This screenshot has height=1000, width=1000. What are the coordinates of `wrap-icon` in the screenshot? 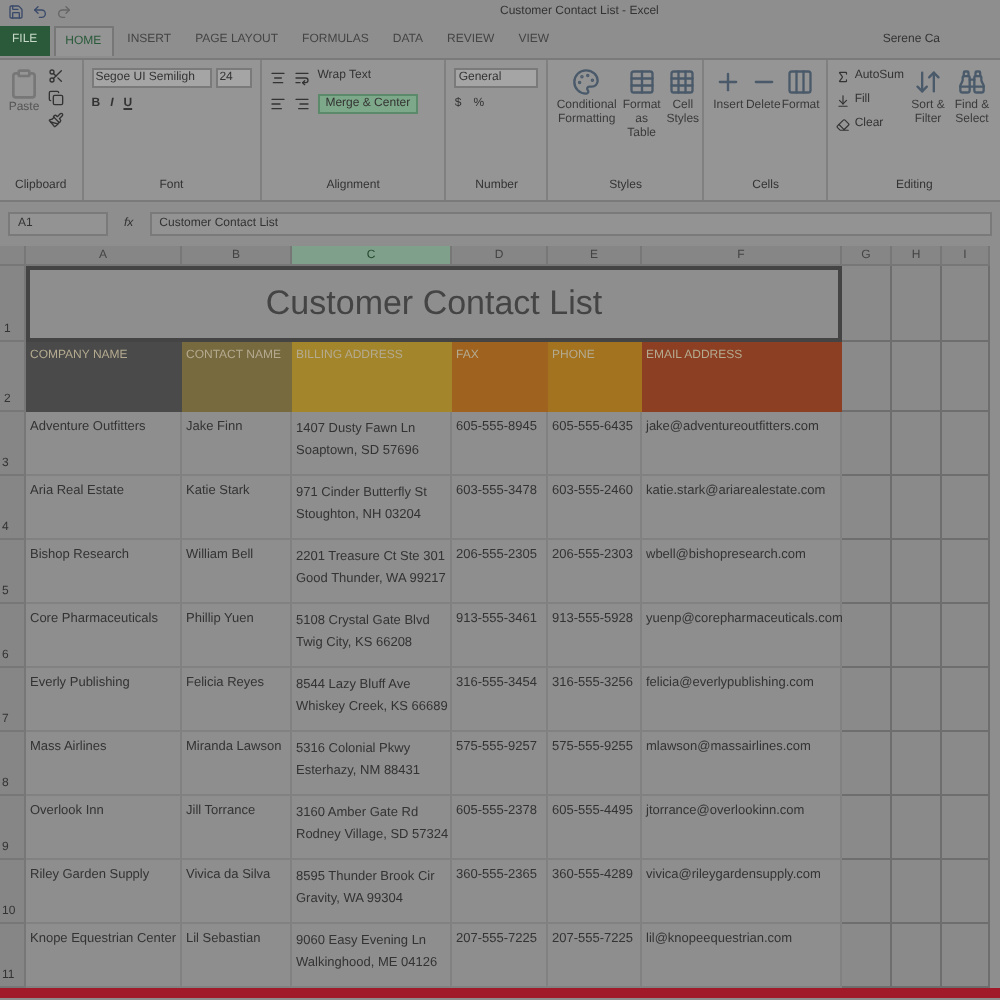 It's located at (301, 77).